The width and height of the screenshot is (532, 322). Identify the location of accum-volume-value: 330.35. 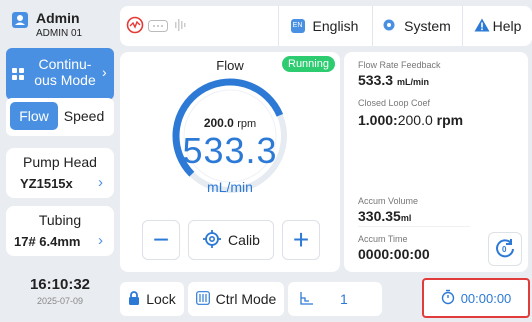
(379, 216).